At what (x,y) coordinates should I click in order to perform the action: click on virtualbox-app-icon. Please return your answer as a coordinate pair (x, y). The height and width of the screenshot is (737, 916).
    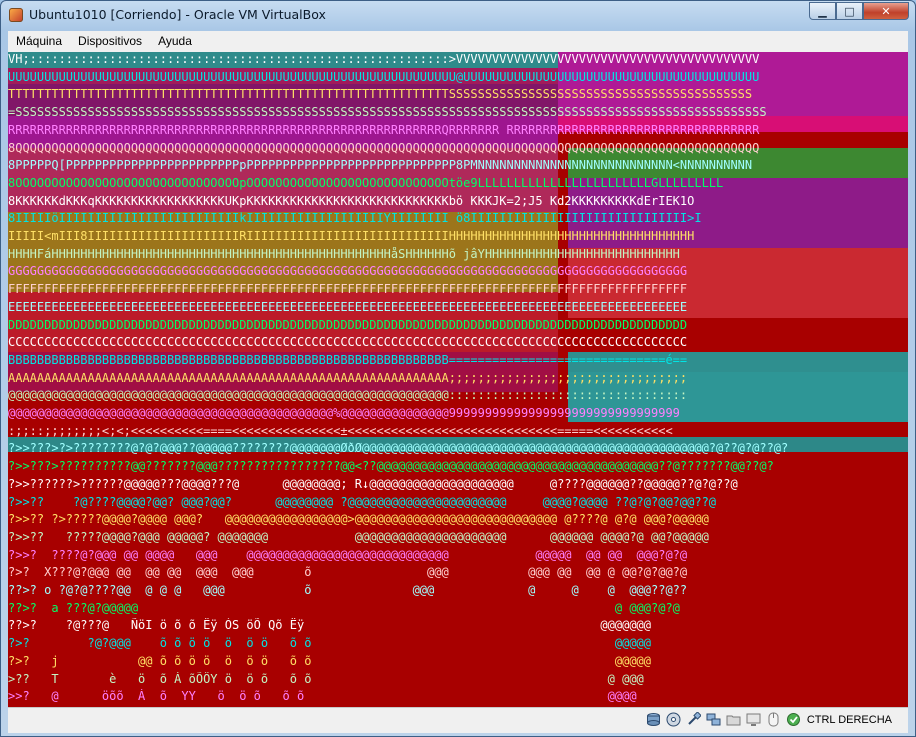
    Looking at the image, I should click on (16, 15).